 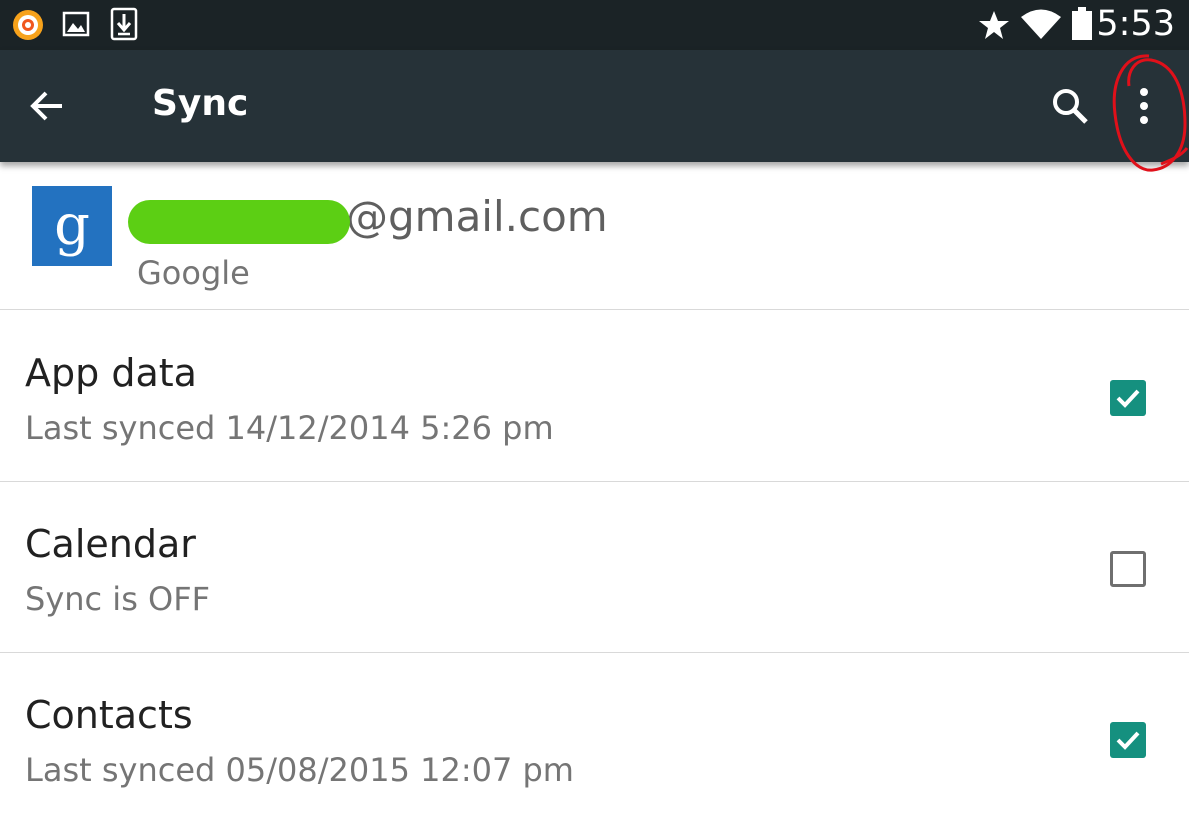 I want to click on account-email-domain: @gmail.com, so click(x=477, y=216).